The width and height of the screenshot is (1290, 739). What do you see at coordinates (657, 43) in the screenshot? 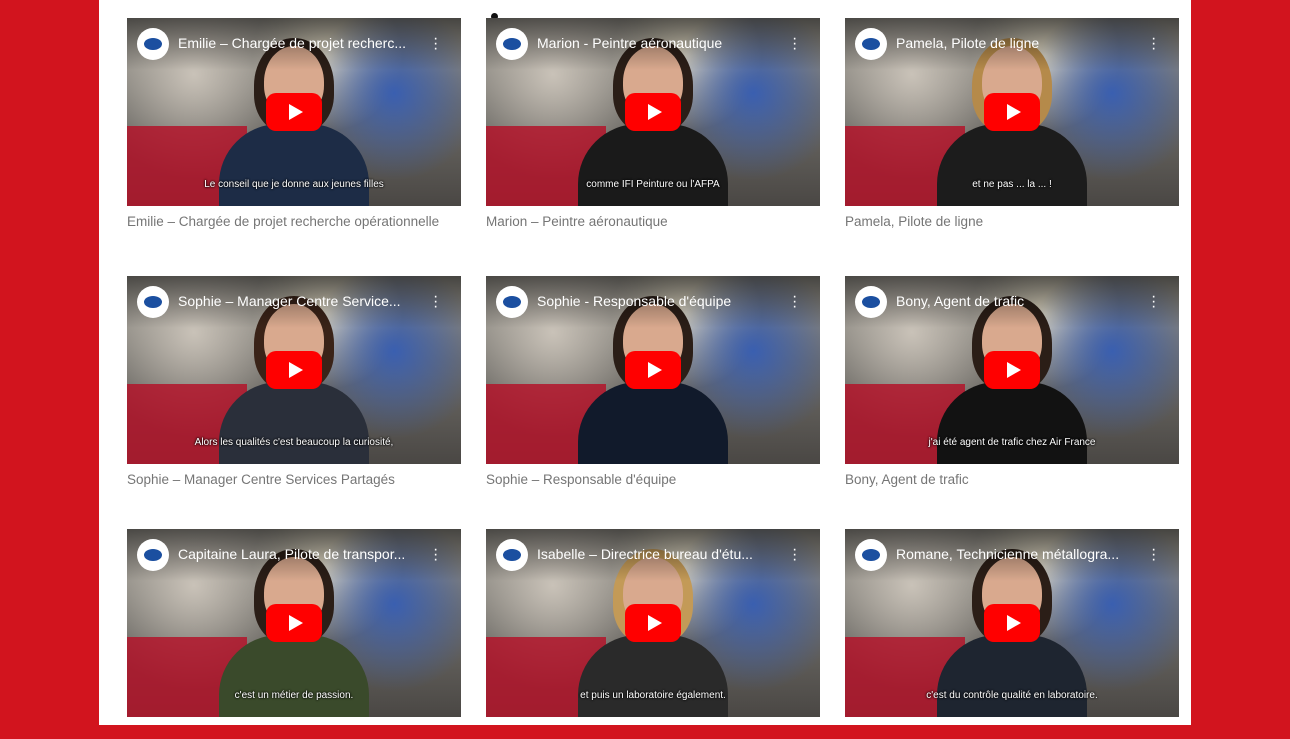
I see `video-title: Marion - Peintre aéronautique` at bounding box center [657, 43].